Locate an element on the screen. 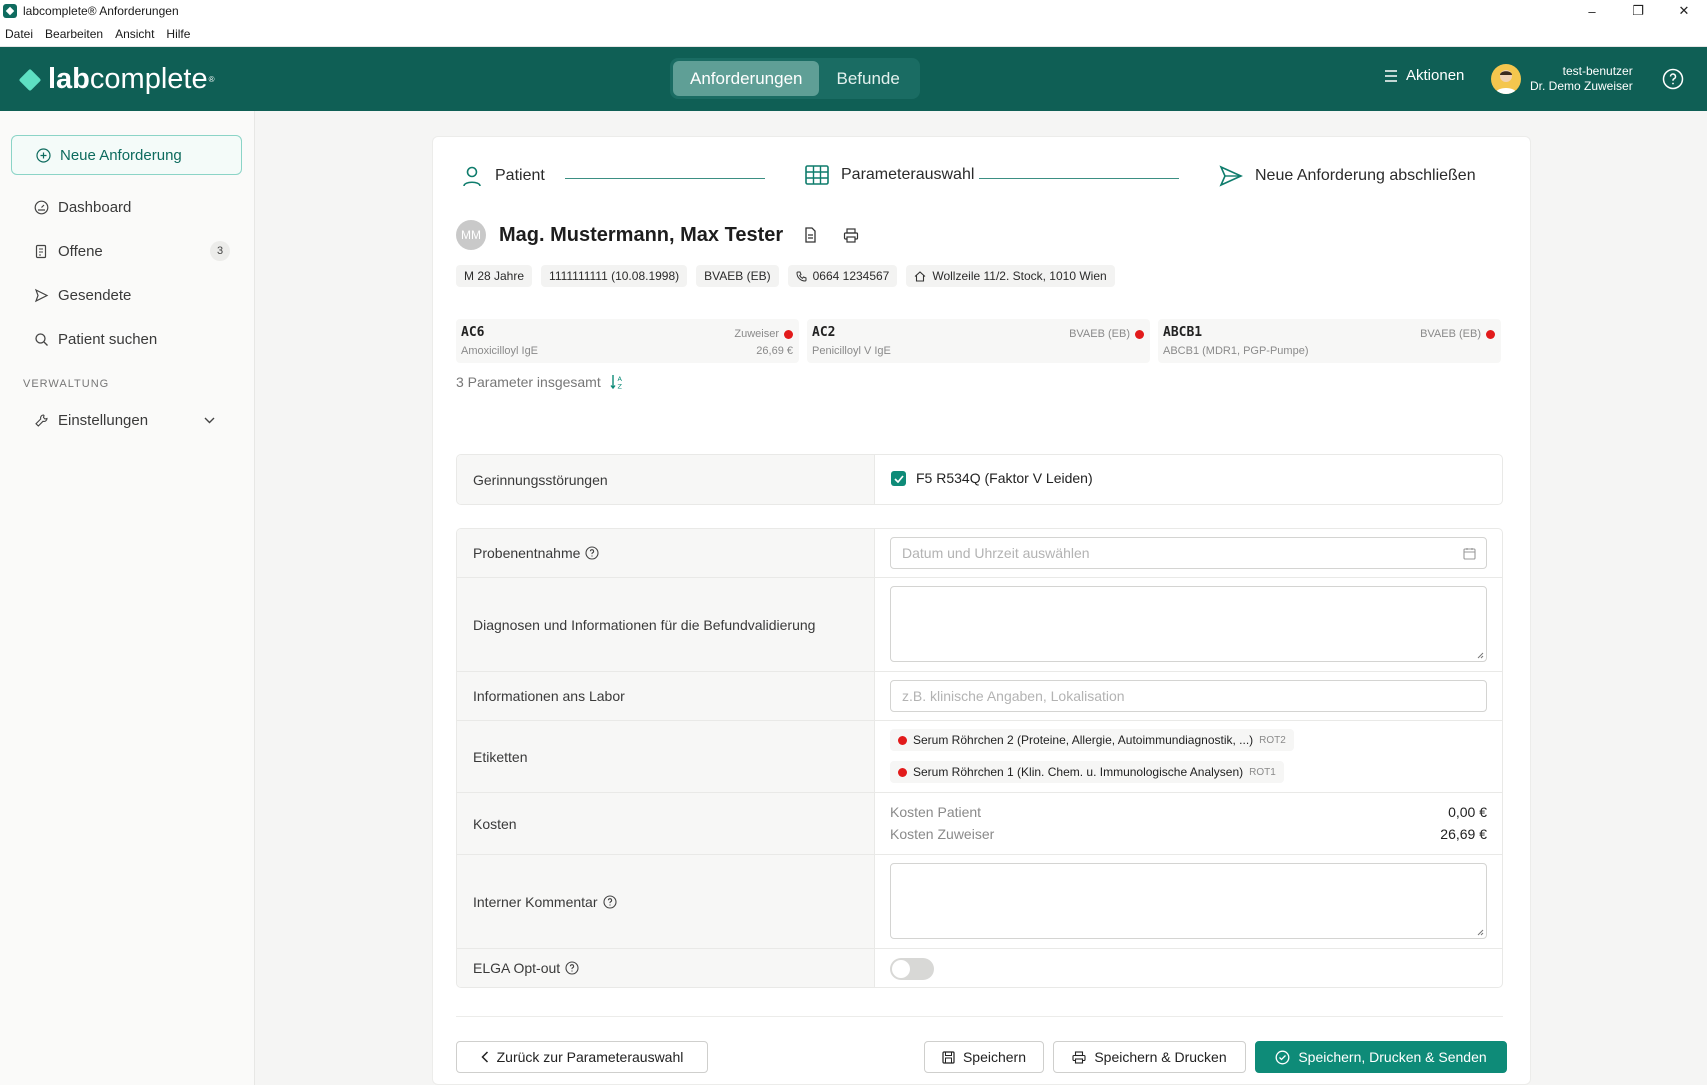  restore-button: ❐ is located at coordinates (1638, 11).